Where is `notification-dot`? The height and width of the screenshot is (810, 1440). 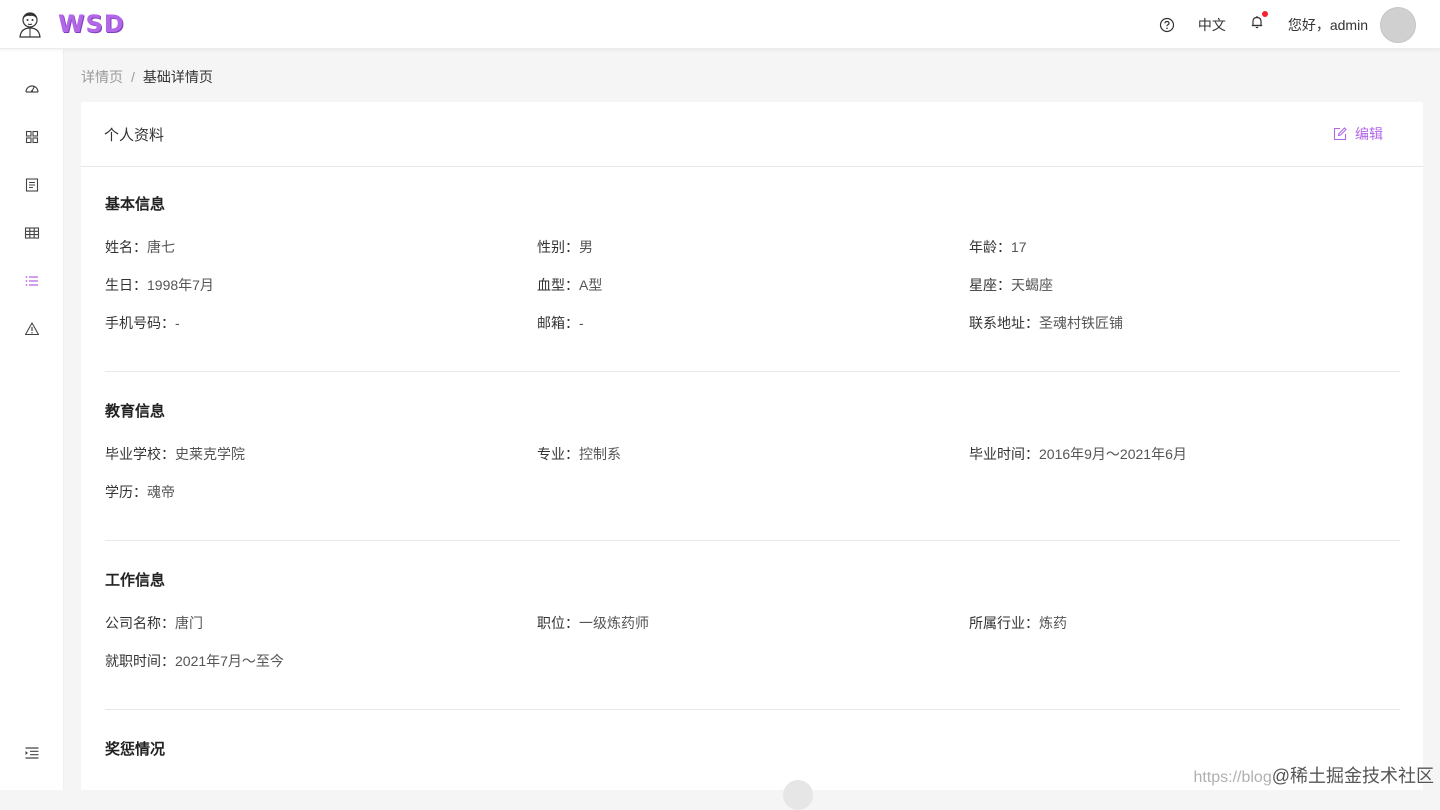 notification-dot is located at coordinates (1264, 14).